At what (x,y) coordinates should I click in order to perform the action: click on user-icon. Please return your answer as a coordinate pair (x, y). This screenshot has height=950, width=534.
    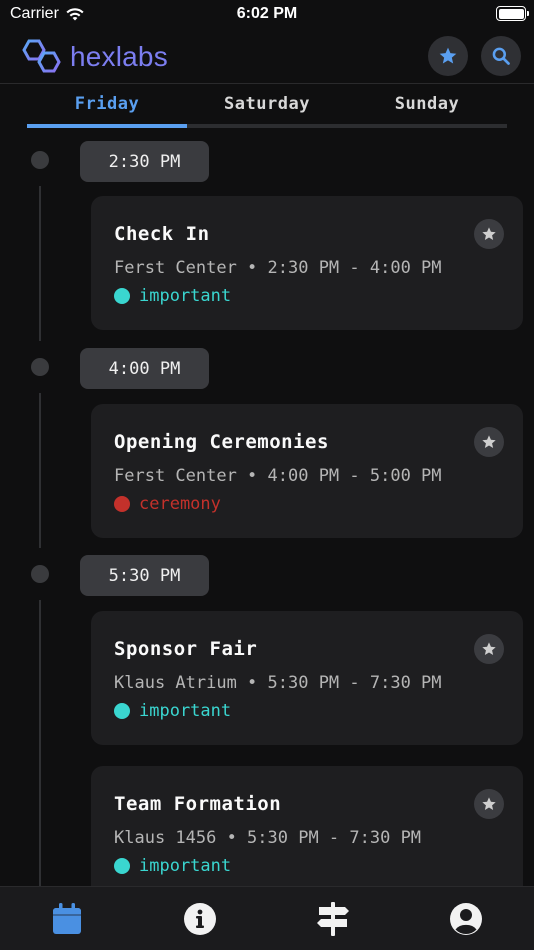
    Looking at the image, I should click on (466, 919).